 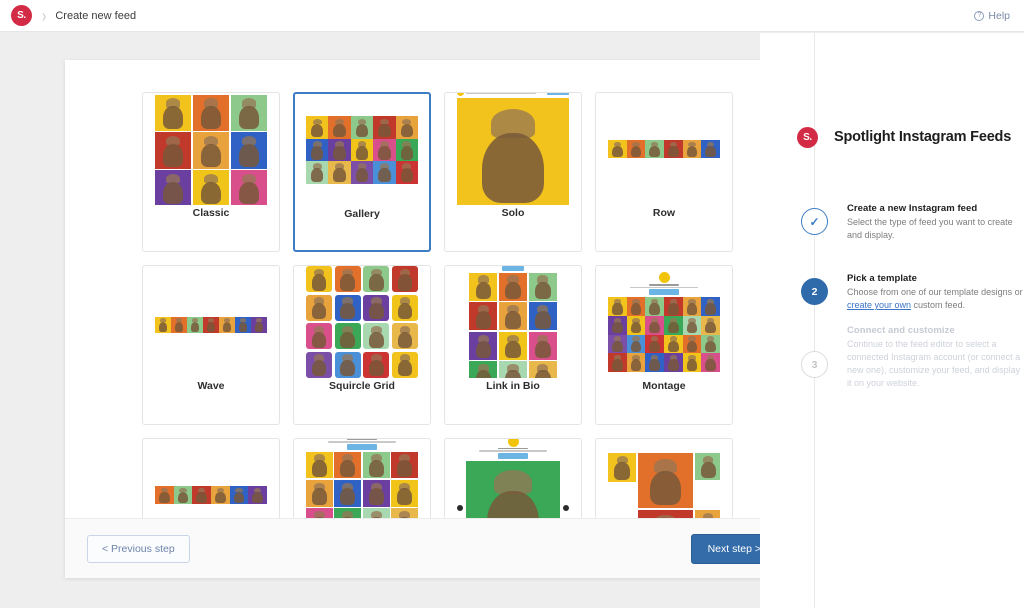 I want to click on template-card-link-in-bio: Link in Bio, so click(x=513, y=345).